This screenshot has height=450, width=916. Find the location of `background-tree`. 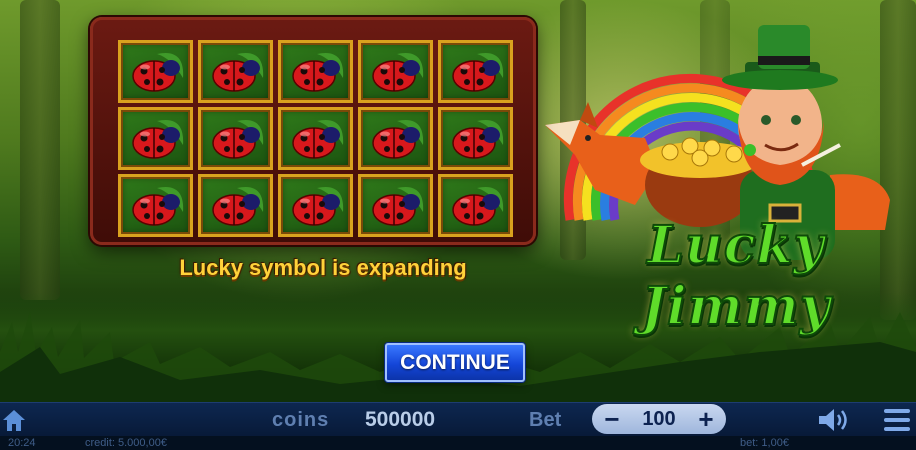

background-tree is located at coordinates (40, 150).